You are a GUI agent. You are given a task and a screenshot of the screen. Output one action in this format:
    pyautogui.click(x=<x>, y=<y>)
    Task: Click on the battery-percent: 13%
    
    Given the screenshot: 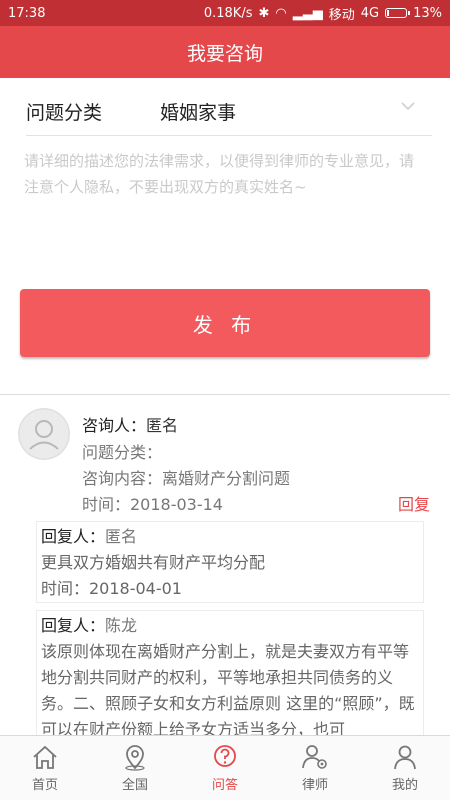 What is the action you would take?
    pyautogui.click(x=427, y=13)
    